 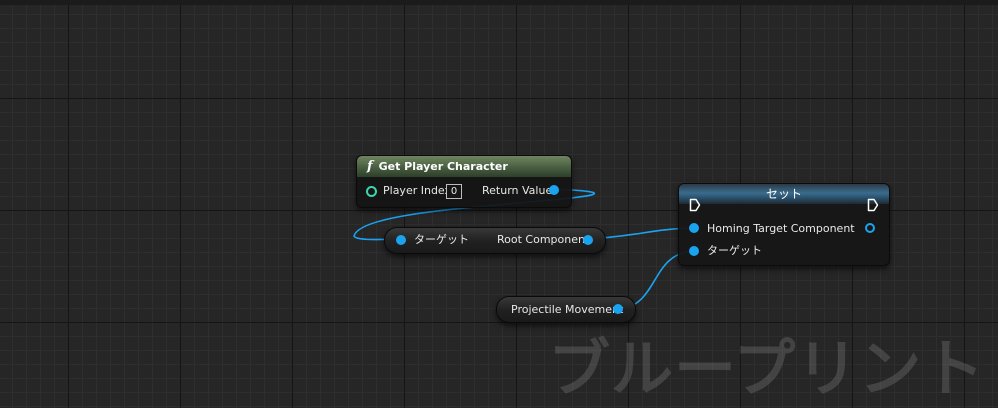 What do you see at coordinates (734, 250) in the screenshot?
I see `set-target-label: ターゲット` at bounding box center [734, 250].